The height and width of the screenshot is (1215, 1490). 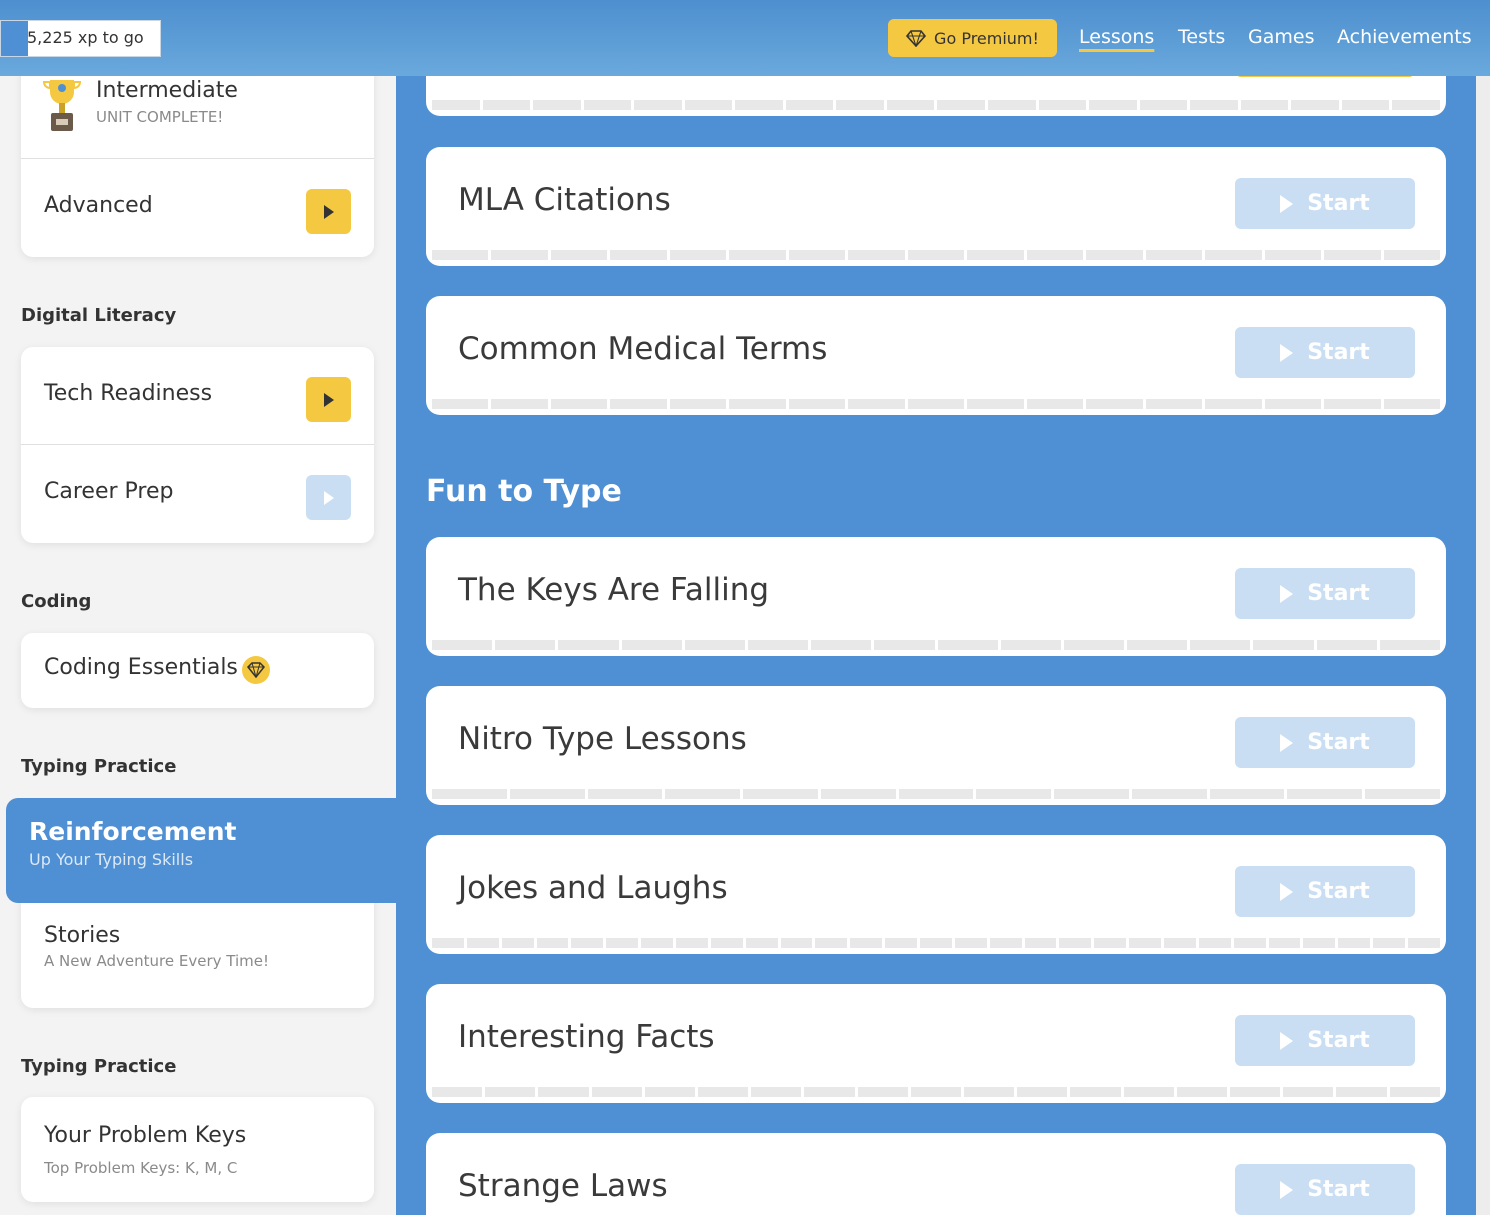 What do you see at coordinates (197, 208) in the screenshot?
I see `sidebar-item-advanced: Advanced` at bounding box center [197, 208].